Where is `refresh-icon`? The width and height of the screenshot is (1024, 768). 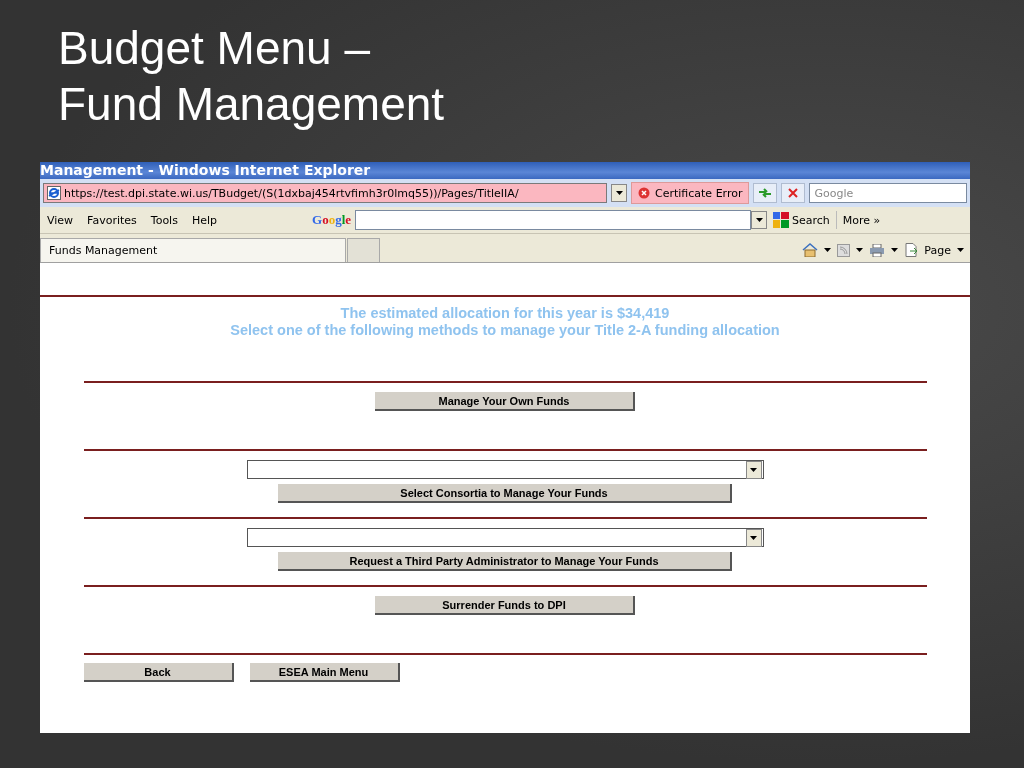 refresh-icon is located at coordinates (765, 193).